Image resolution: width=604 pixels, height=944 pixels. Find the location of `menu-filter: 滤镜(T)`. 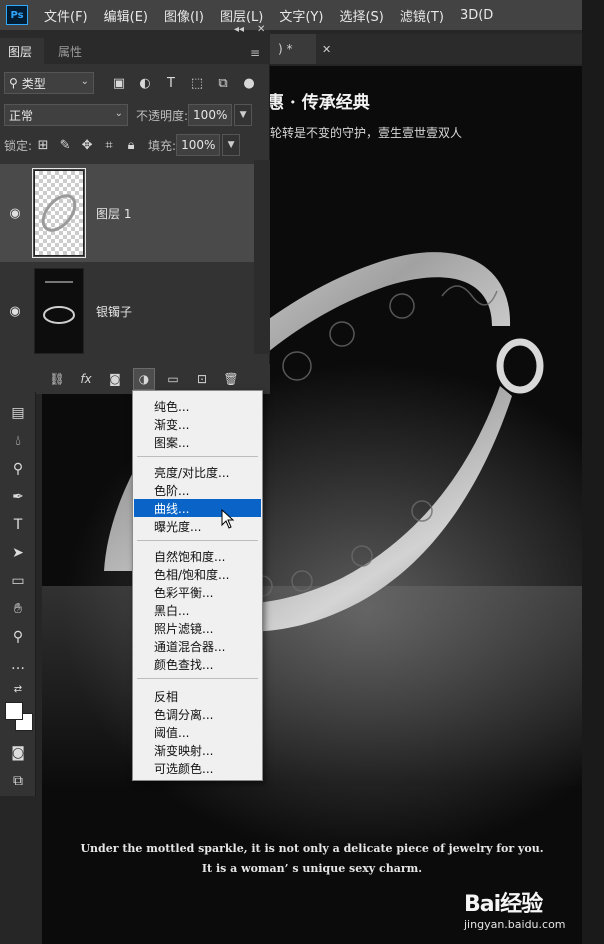

menu-filter: 滤镜(T) is located at coordinates (422, 15).